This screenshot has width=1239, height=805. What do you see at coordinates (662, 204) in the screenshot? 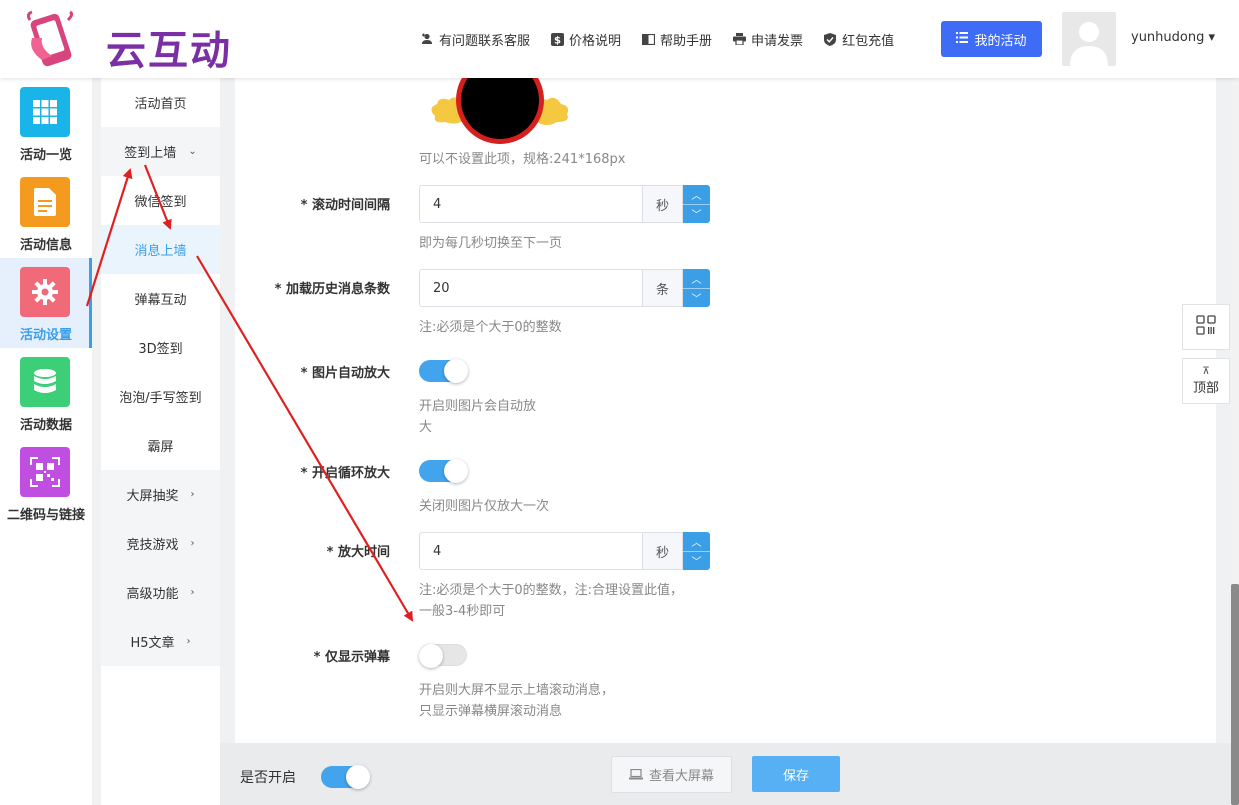
I see `scroll-interval-unit: 秒` at bounding box center [662, 204].